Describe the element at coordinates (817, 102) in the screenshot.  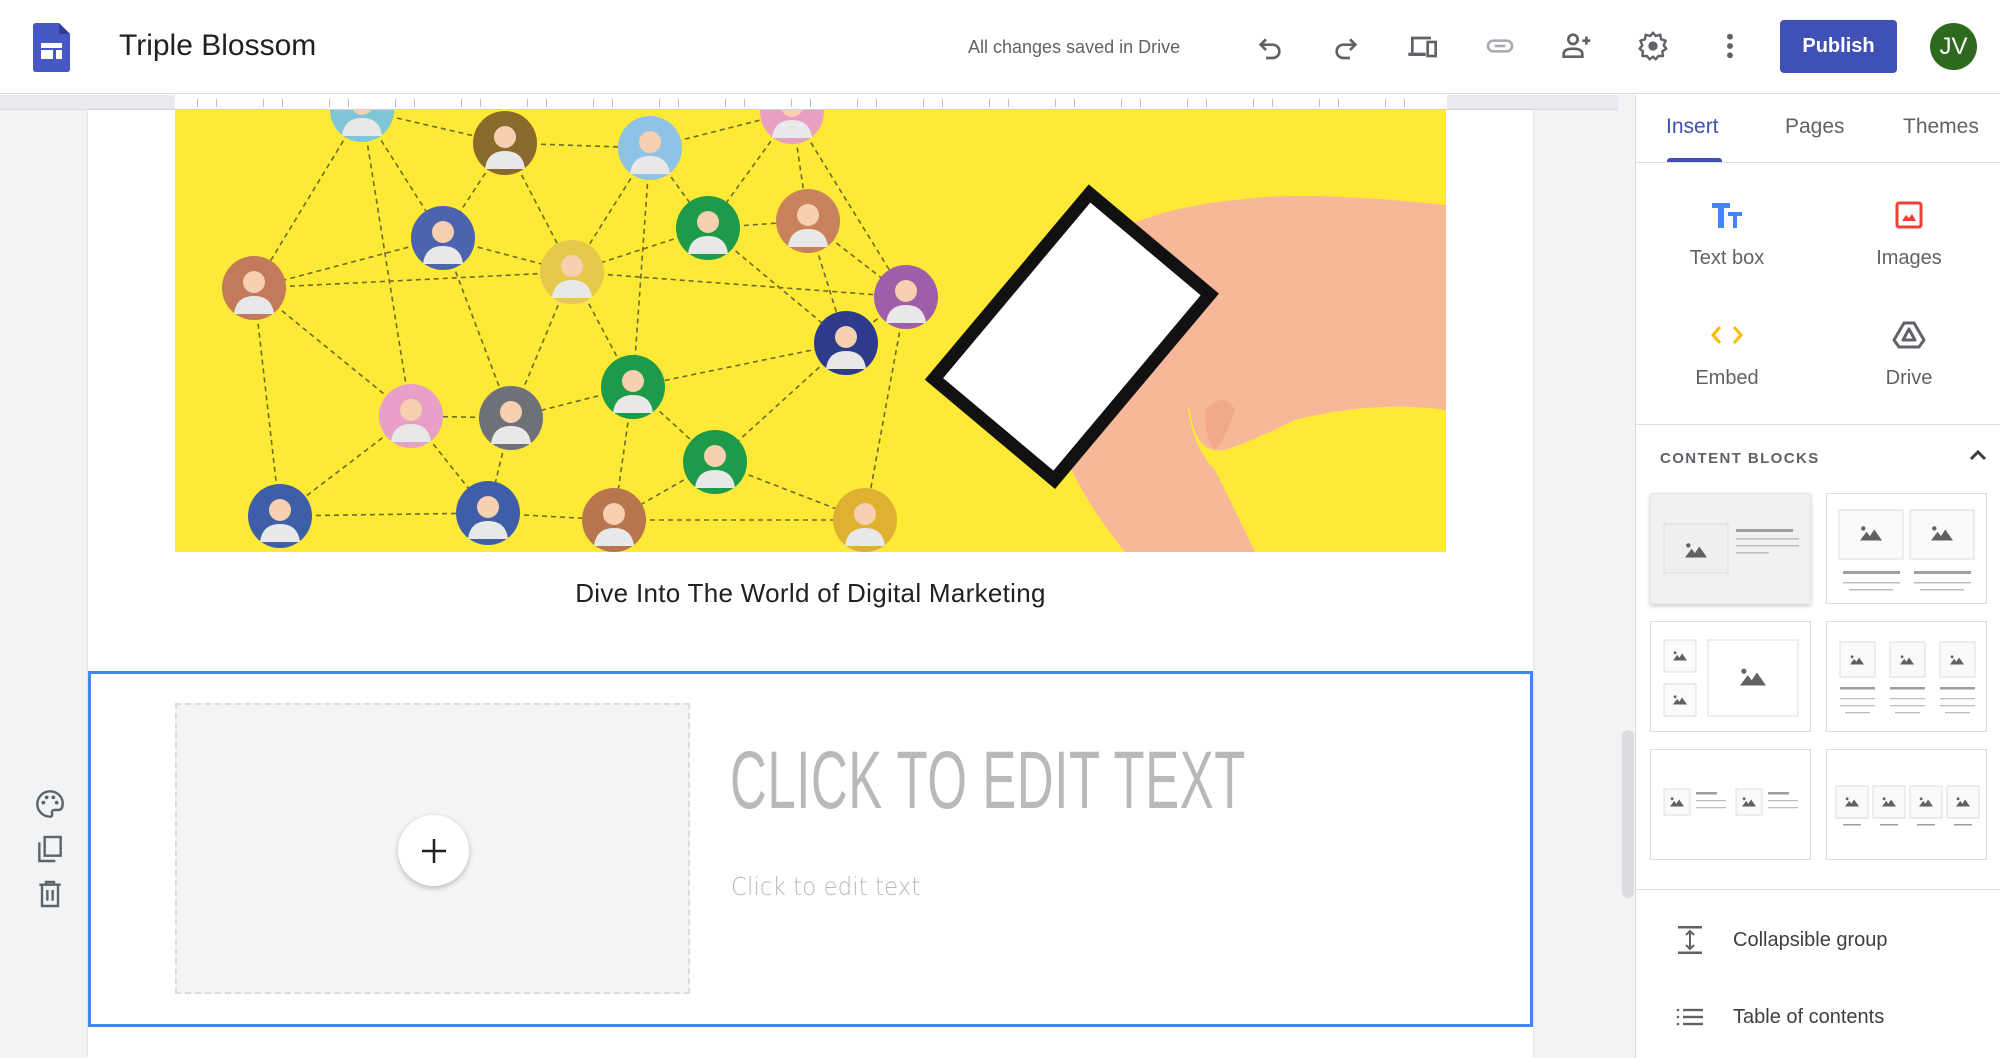
I see `ruler` at that location.